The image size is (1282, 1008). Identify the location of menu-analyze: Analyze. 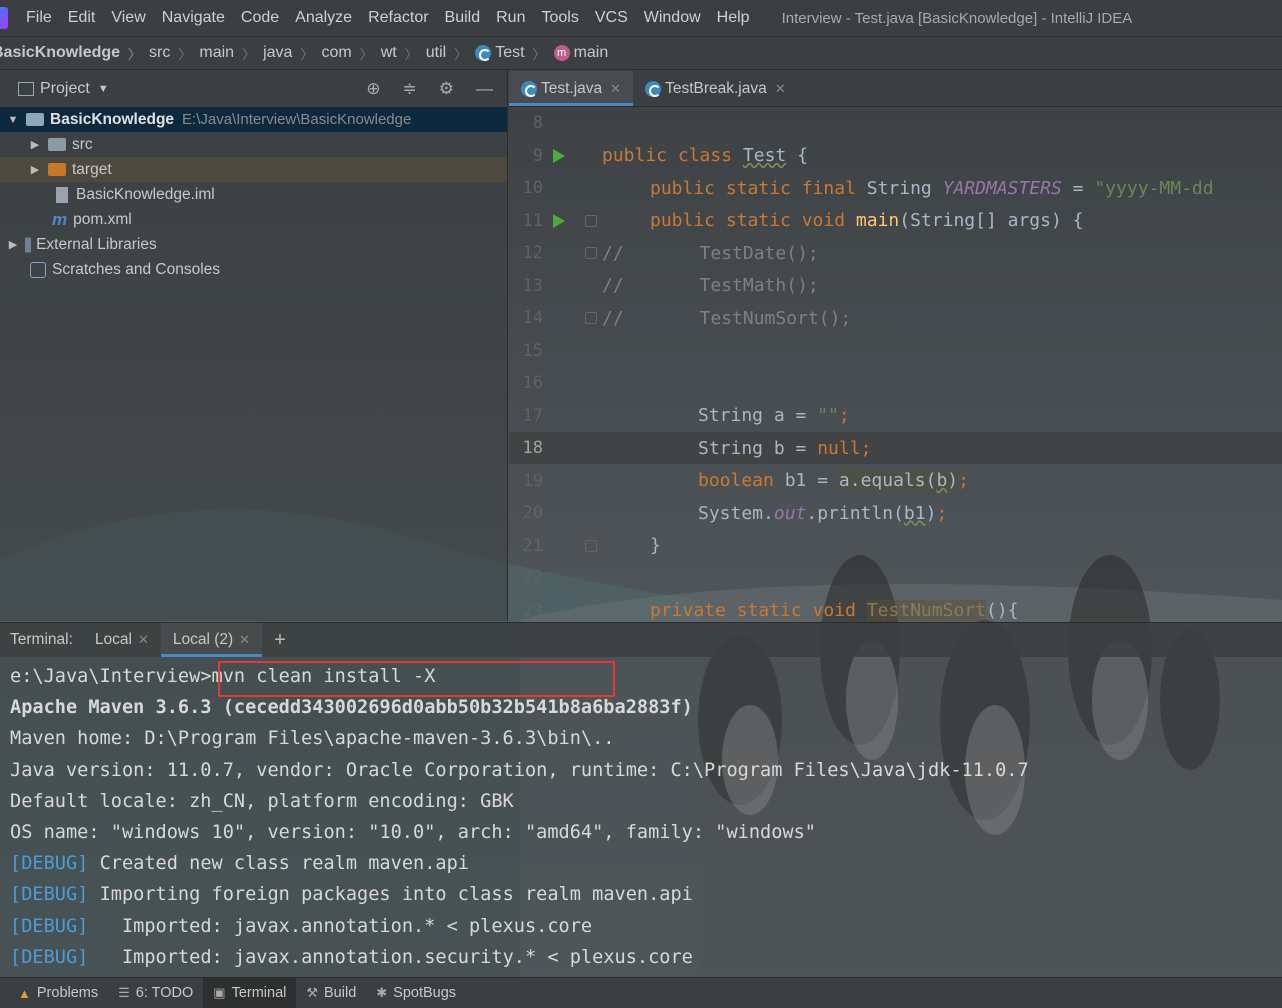
(323, 18).